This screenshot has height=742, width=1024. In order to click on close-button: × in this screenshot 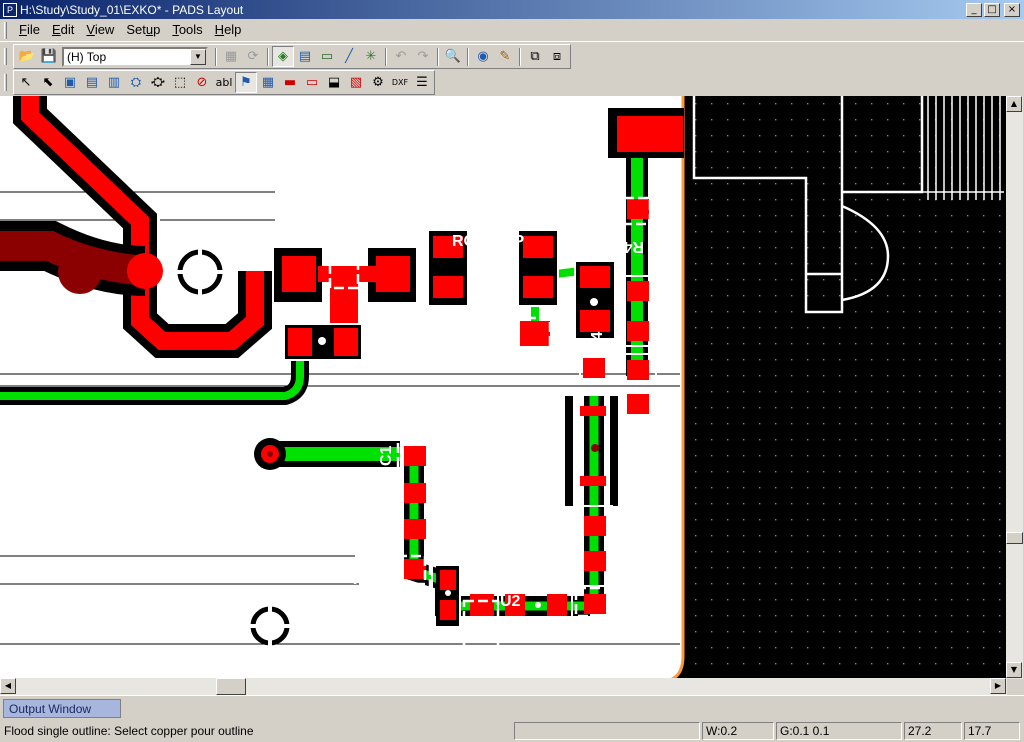, I will do `click(1012, 9)`.